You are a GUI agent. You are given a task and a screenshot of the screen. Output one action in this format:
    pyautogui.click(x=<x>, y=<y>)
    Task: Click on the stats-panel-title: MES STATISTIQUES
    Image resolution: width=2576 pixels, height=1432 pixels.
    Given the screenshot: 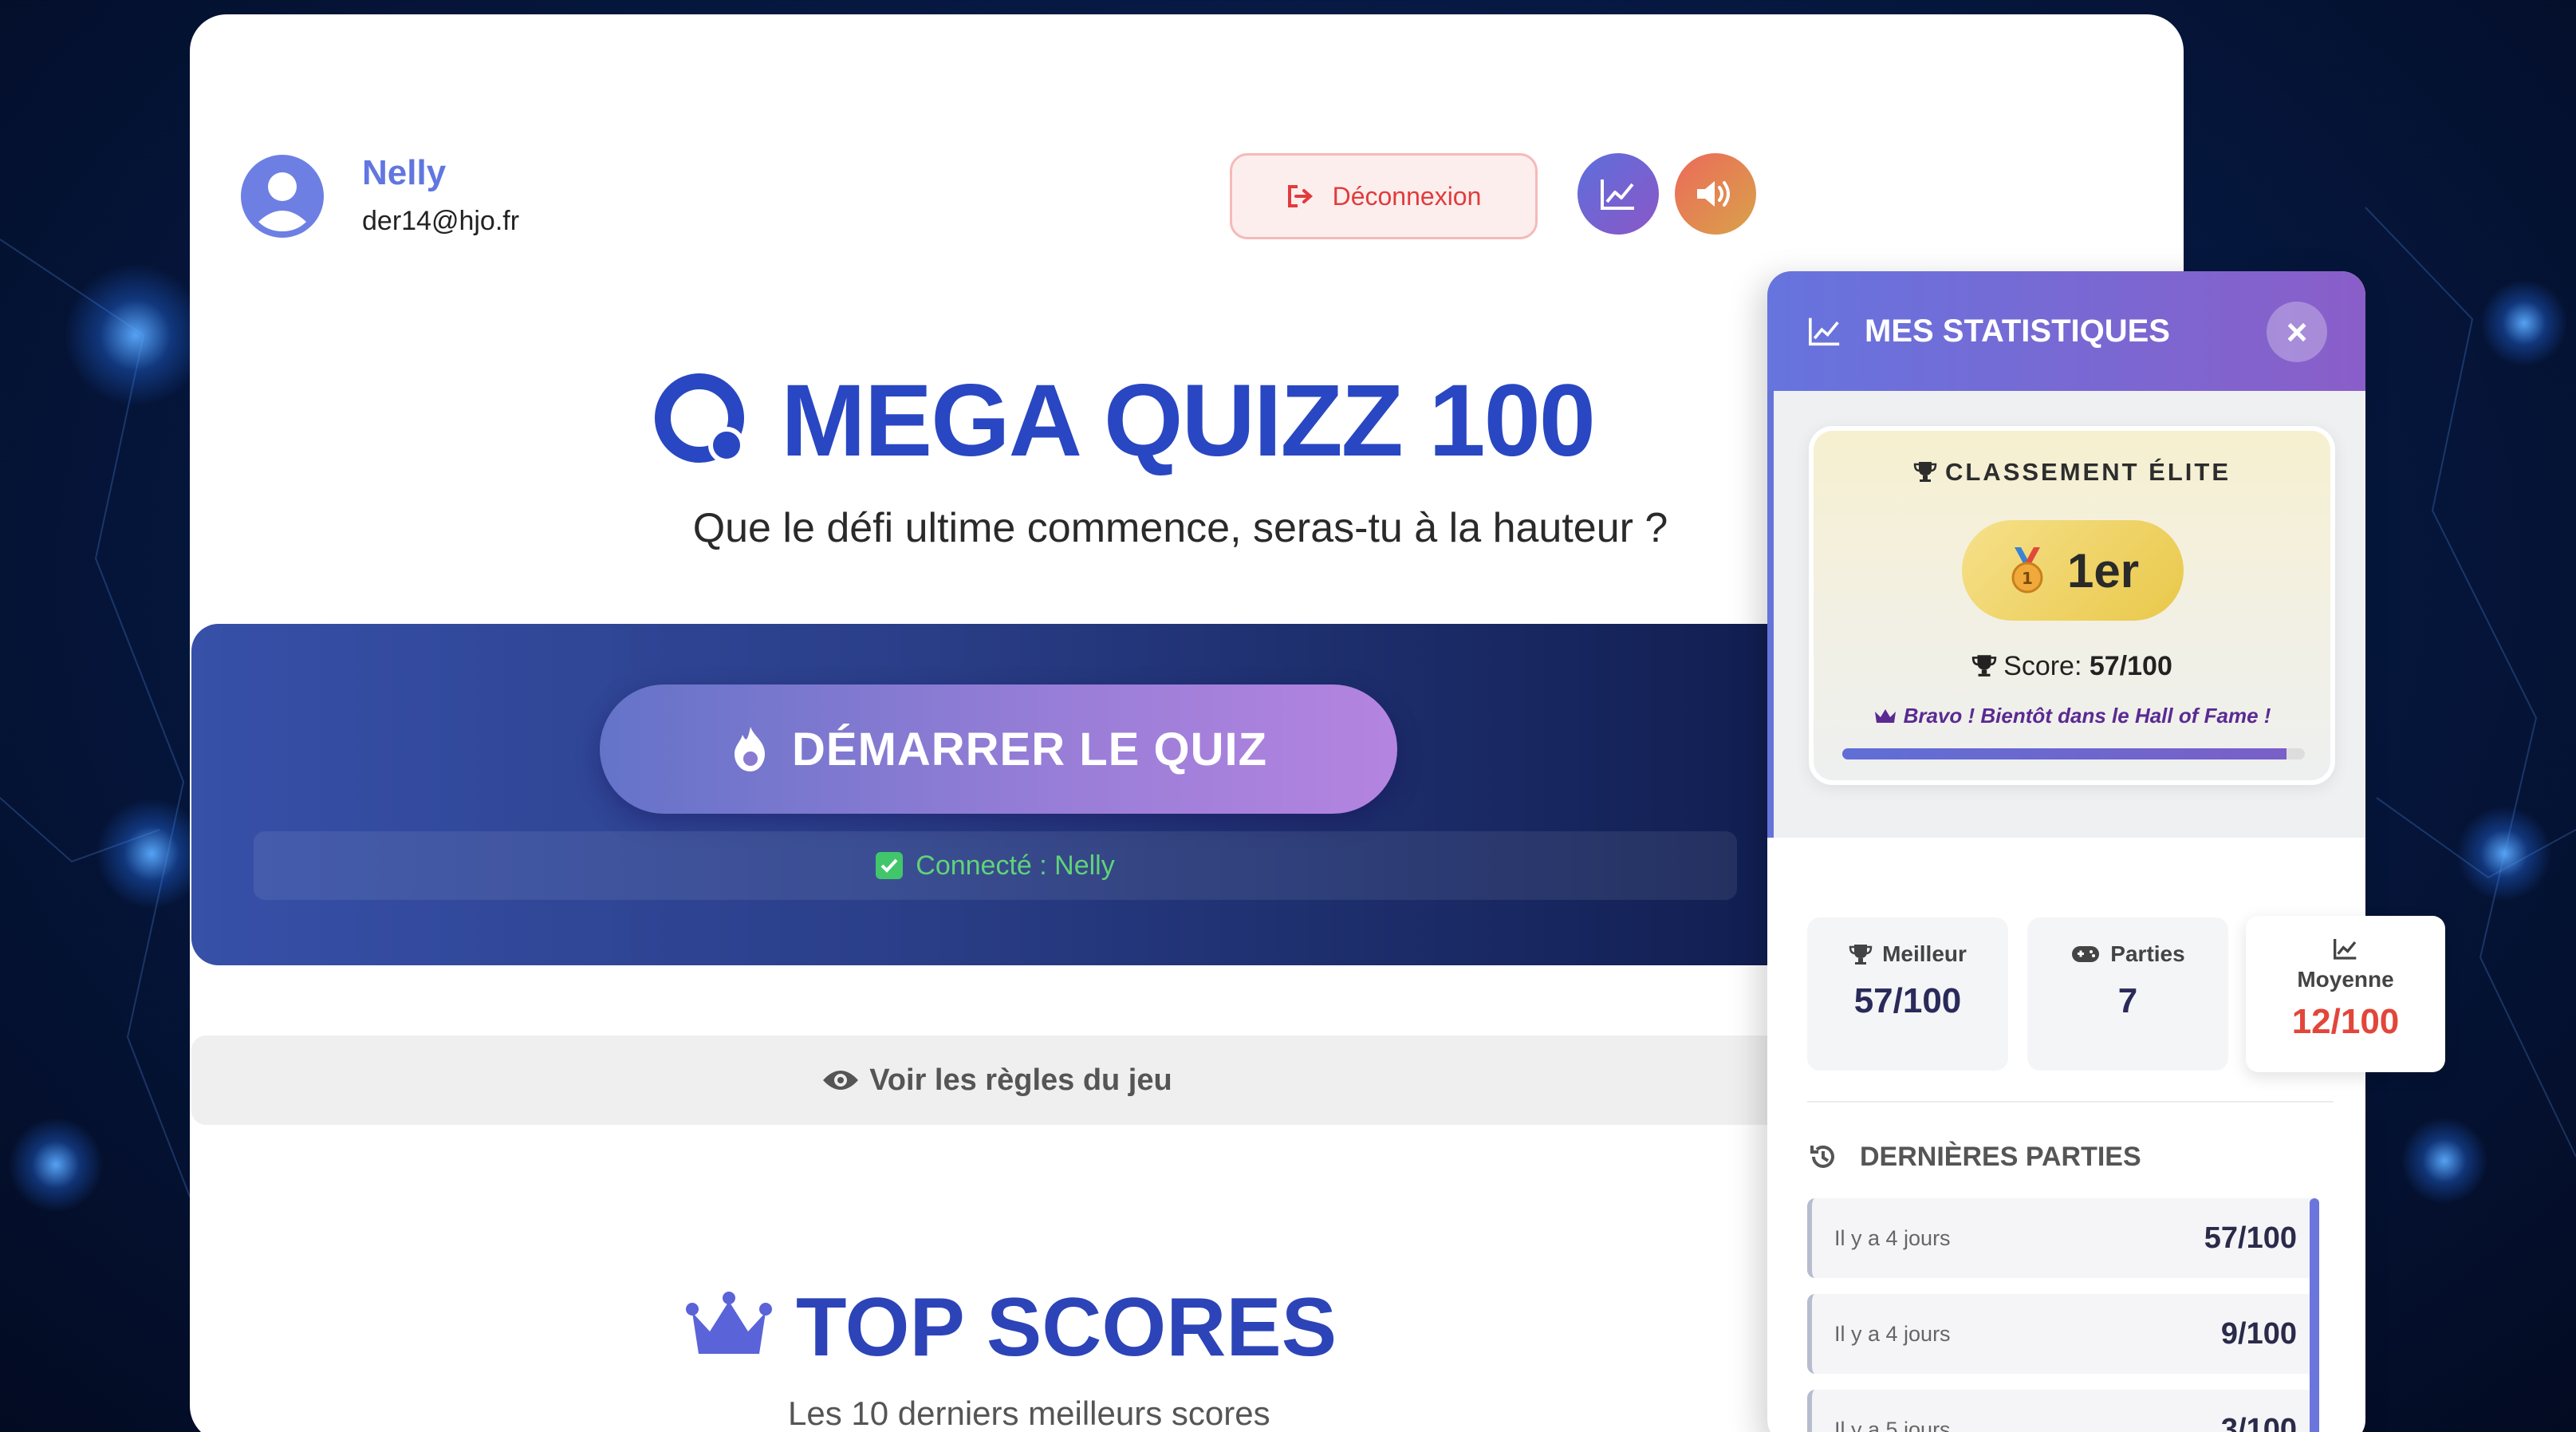 What is the action you would take?
    pyautogui.click(x=2017, y=331)
    